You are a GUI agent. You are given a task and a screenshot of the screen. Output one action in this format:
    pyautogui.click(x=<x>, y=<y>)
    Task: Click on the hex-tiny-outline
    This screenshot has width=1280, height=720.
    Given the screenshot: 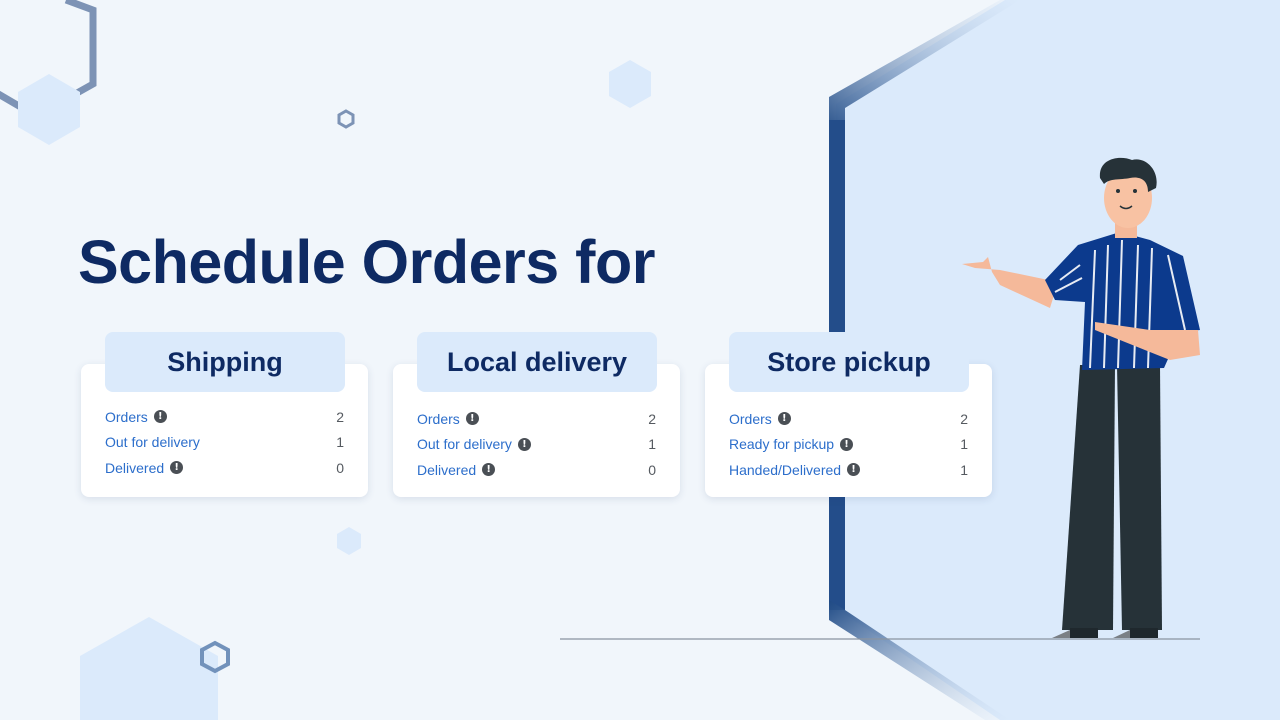 What is the action you would take?
    pyautogui.click(x=346, y=119)
    